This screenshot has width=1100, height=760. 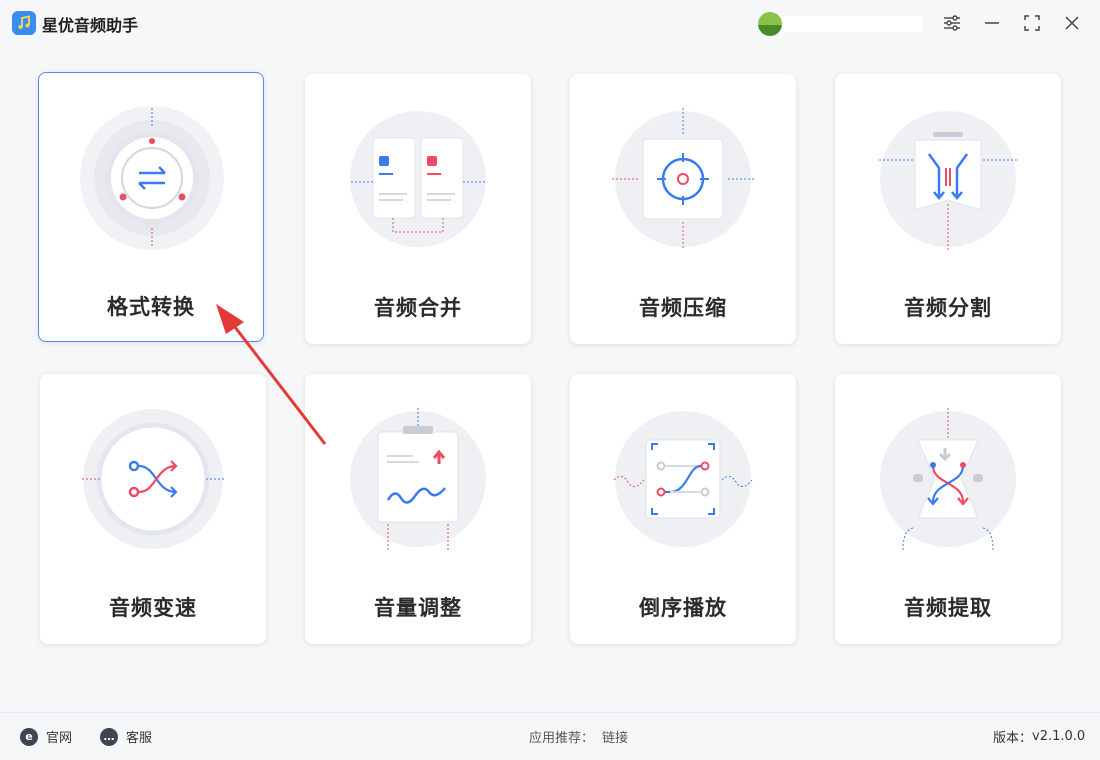 What do you see at coordinates (683, 608) in the screenshot?
I see `feature-label: 倒序播放` at bounding box center [683, 608].